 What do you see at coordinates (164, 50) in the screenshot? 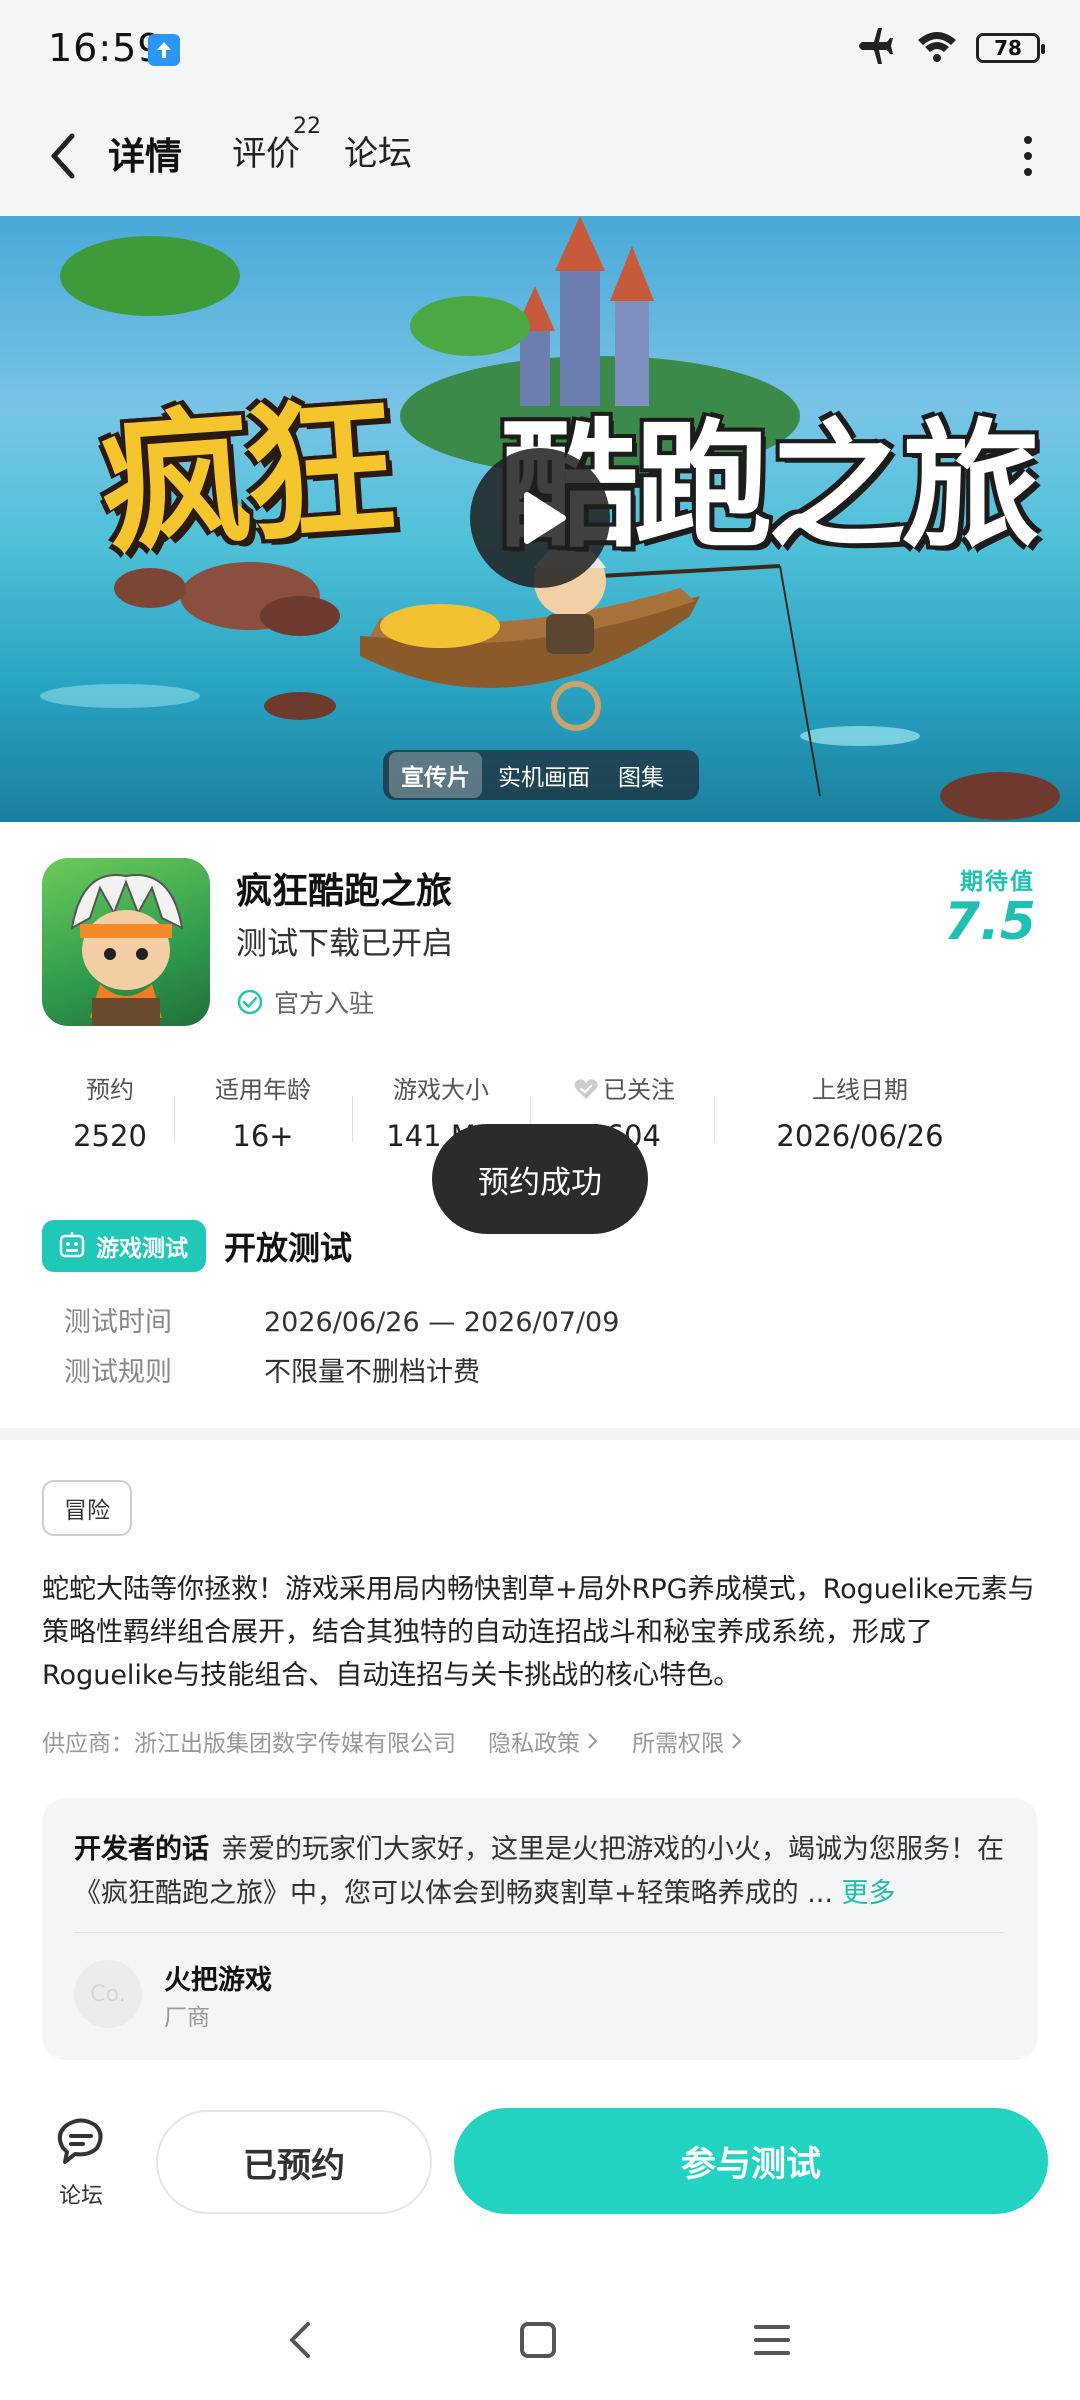
I see `upload-badge-icon` at bounding box center [164, 50].